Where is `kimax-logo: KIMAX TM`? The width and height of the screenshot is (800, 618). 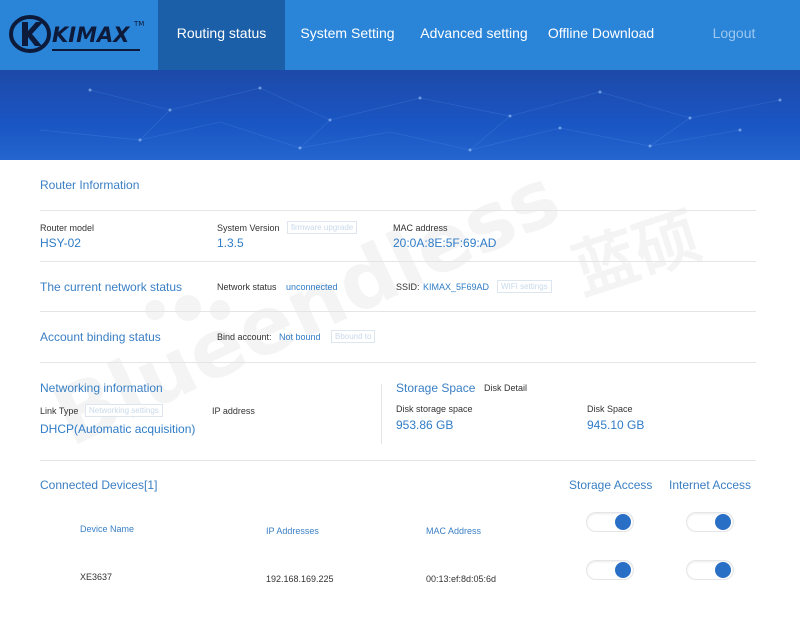
kimax-logo: KIMAX TM is located at coordinates (79, 35).